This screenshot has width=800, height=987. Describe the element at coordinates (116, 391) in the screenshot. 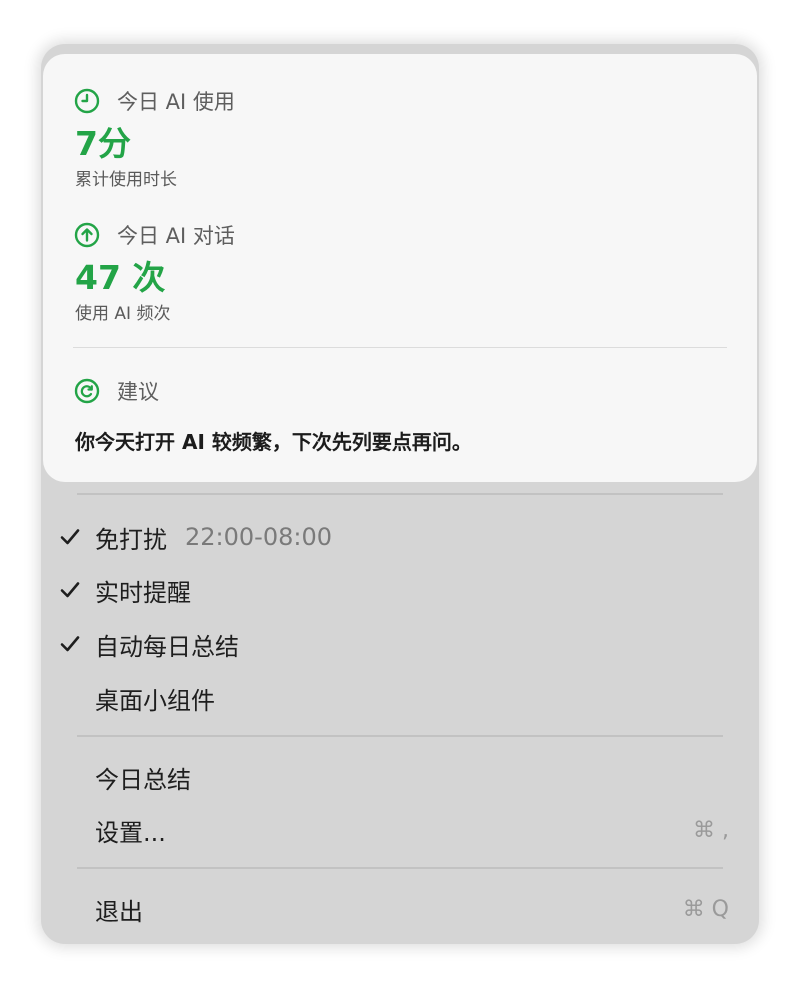

I see `suggestion-header: 建议` at that location.